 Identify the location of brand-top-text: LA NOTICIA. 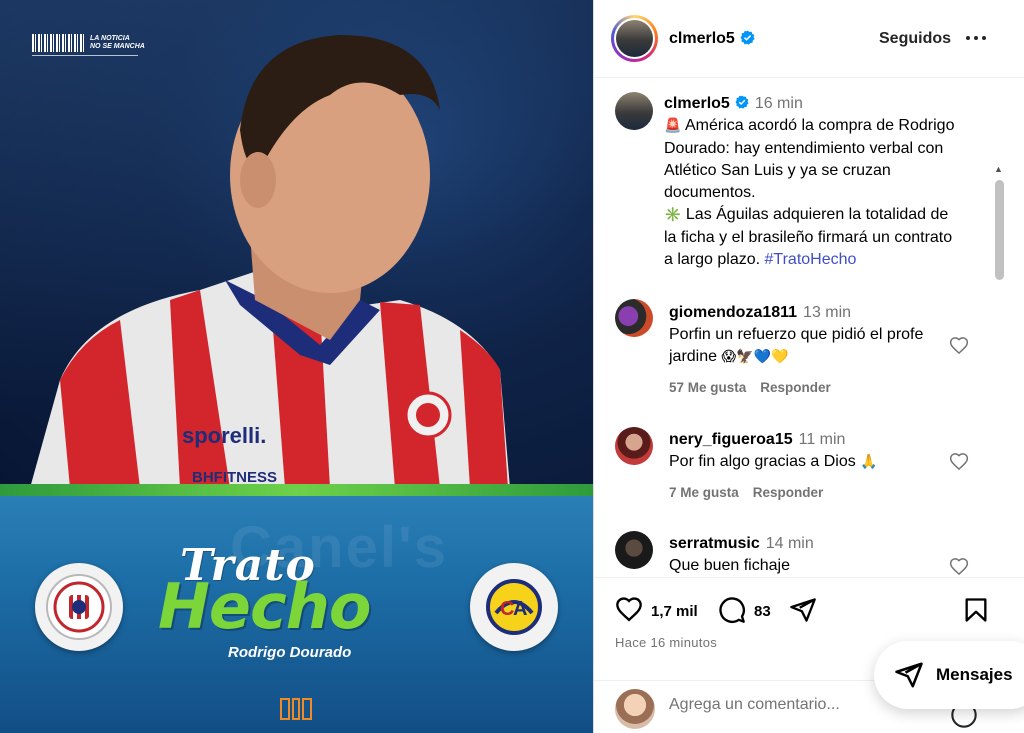
(110, 38).